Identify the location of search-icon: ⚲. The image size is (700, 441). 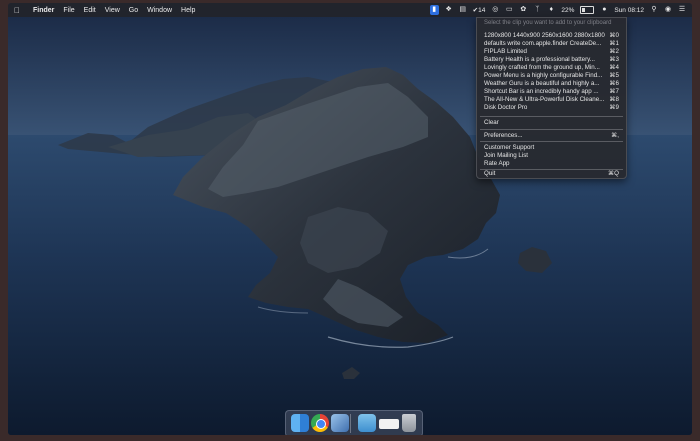
(654, 10).